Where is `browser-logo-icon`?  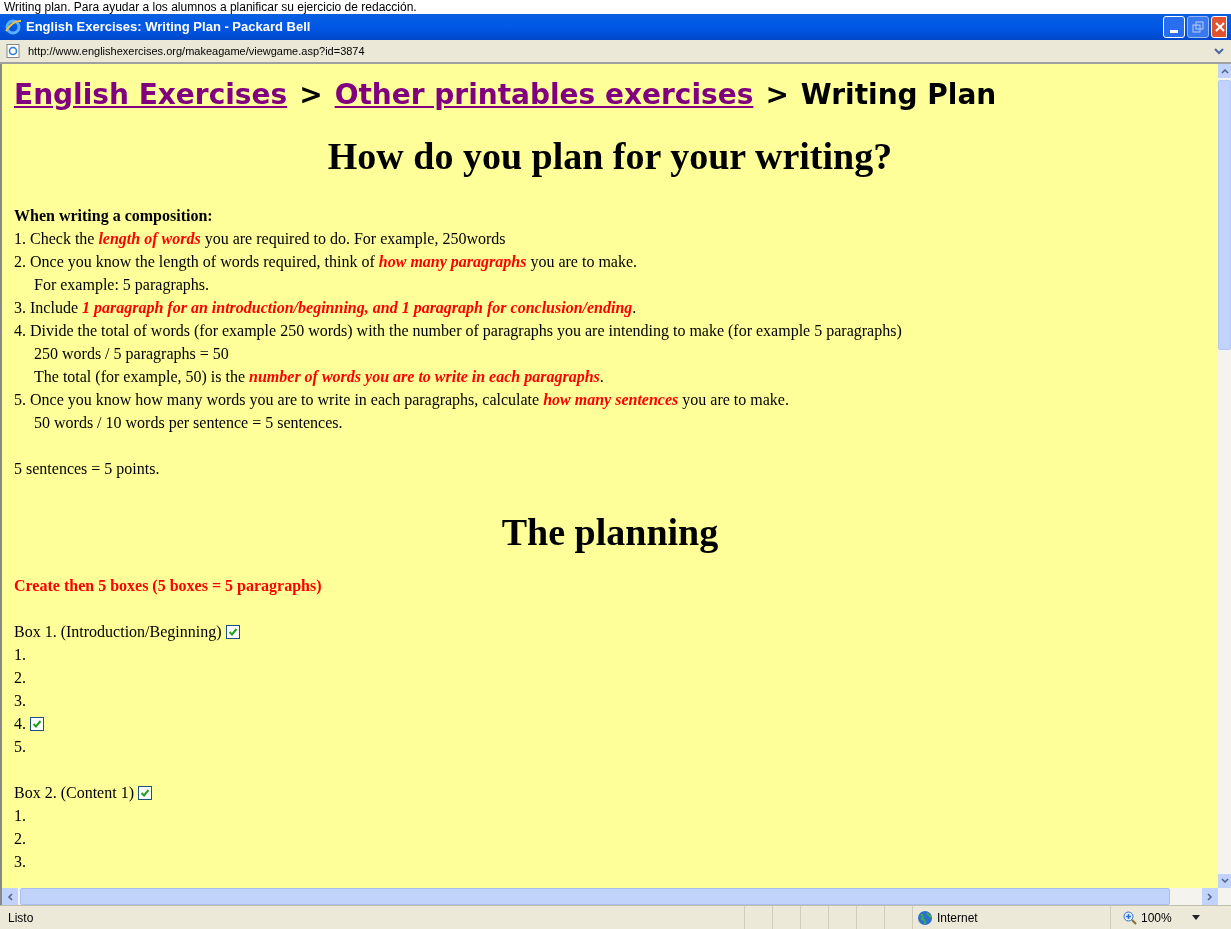
browser-logo-icon is located at coordinates (13, 27).